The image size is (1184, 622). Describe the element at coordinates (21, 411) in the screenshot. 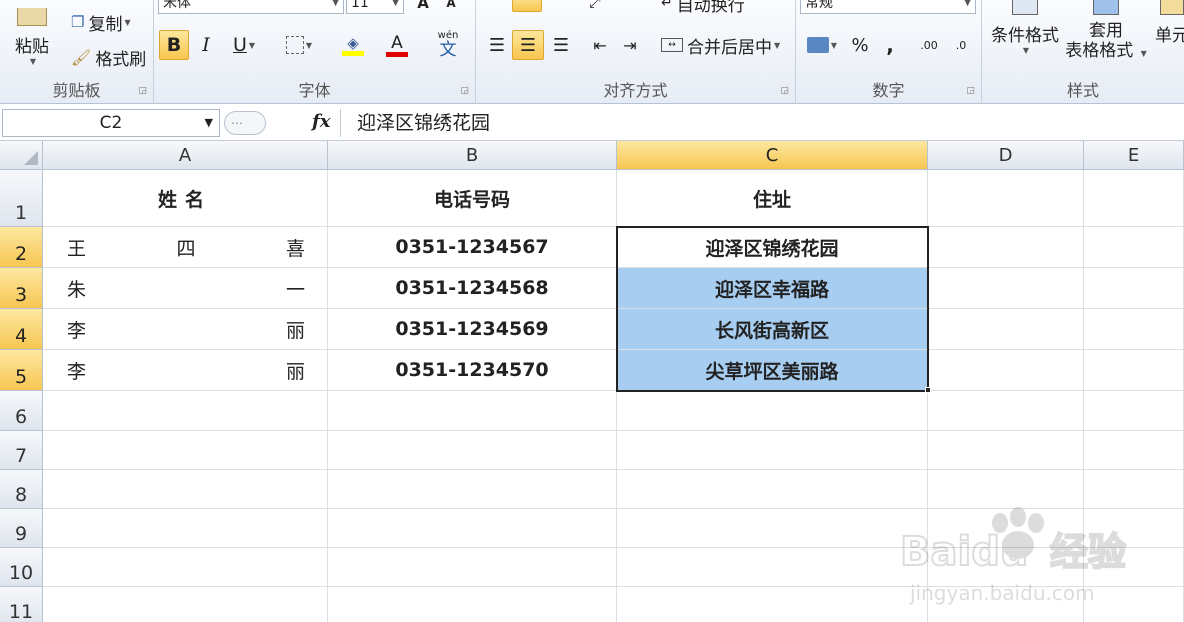

I see `row-header-6: 6` at that location.